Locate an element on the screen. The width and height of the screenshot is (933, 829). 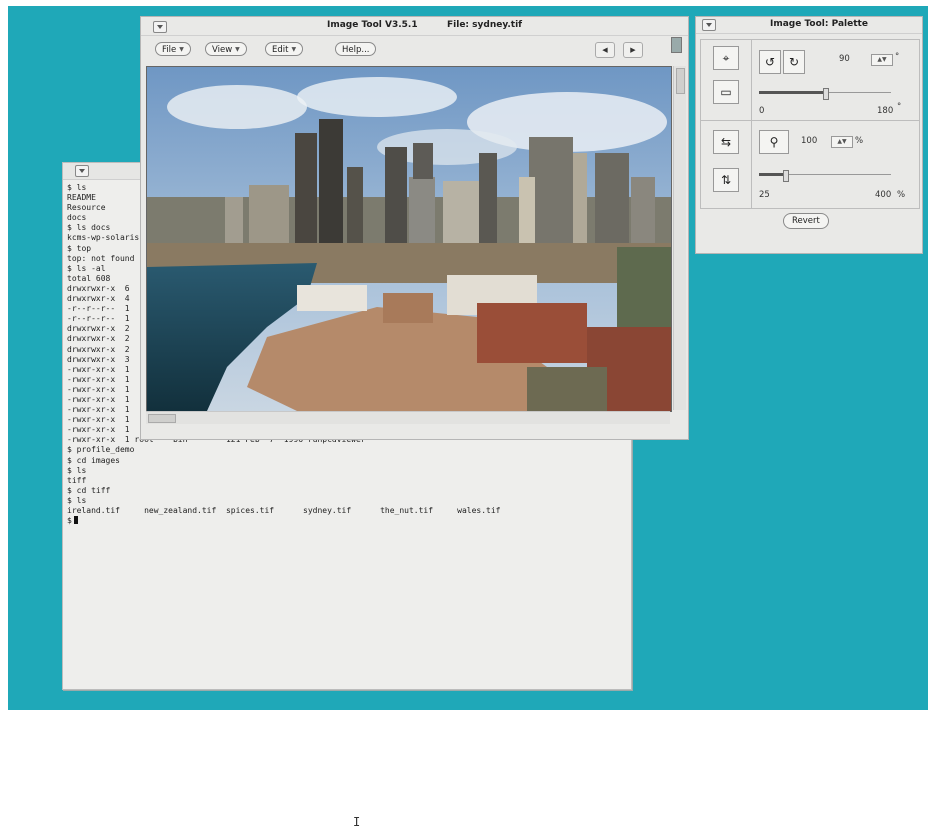
rotate-min-label: 0 is located at coordinates (762, 111).